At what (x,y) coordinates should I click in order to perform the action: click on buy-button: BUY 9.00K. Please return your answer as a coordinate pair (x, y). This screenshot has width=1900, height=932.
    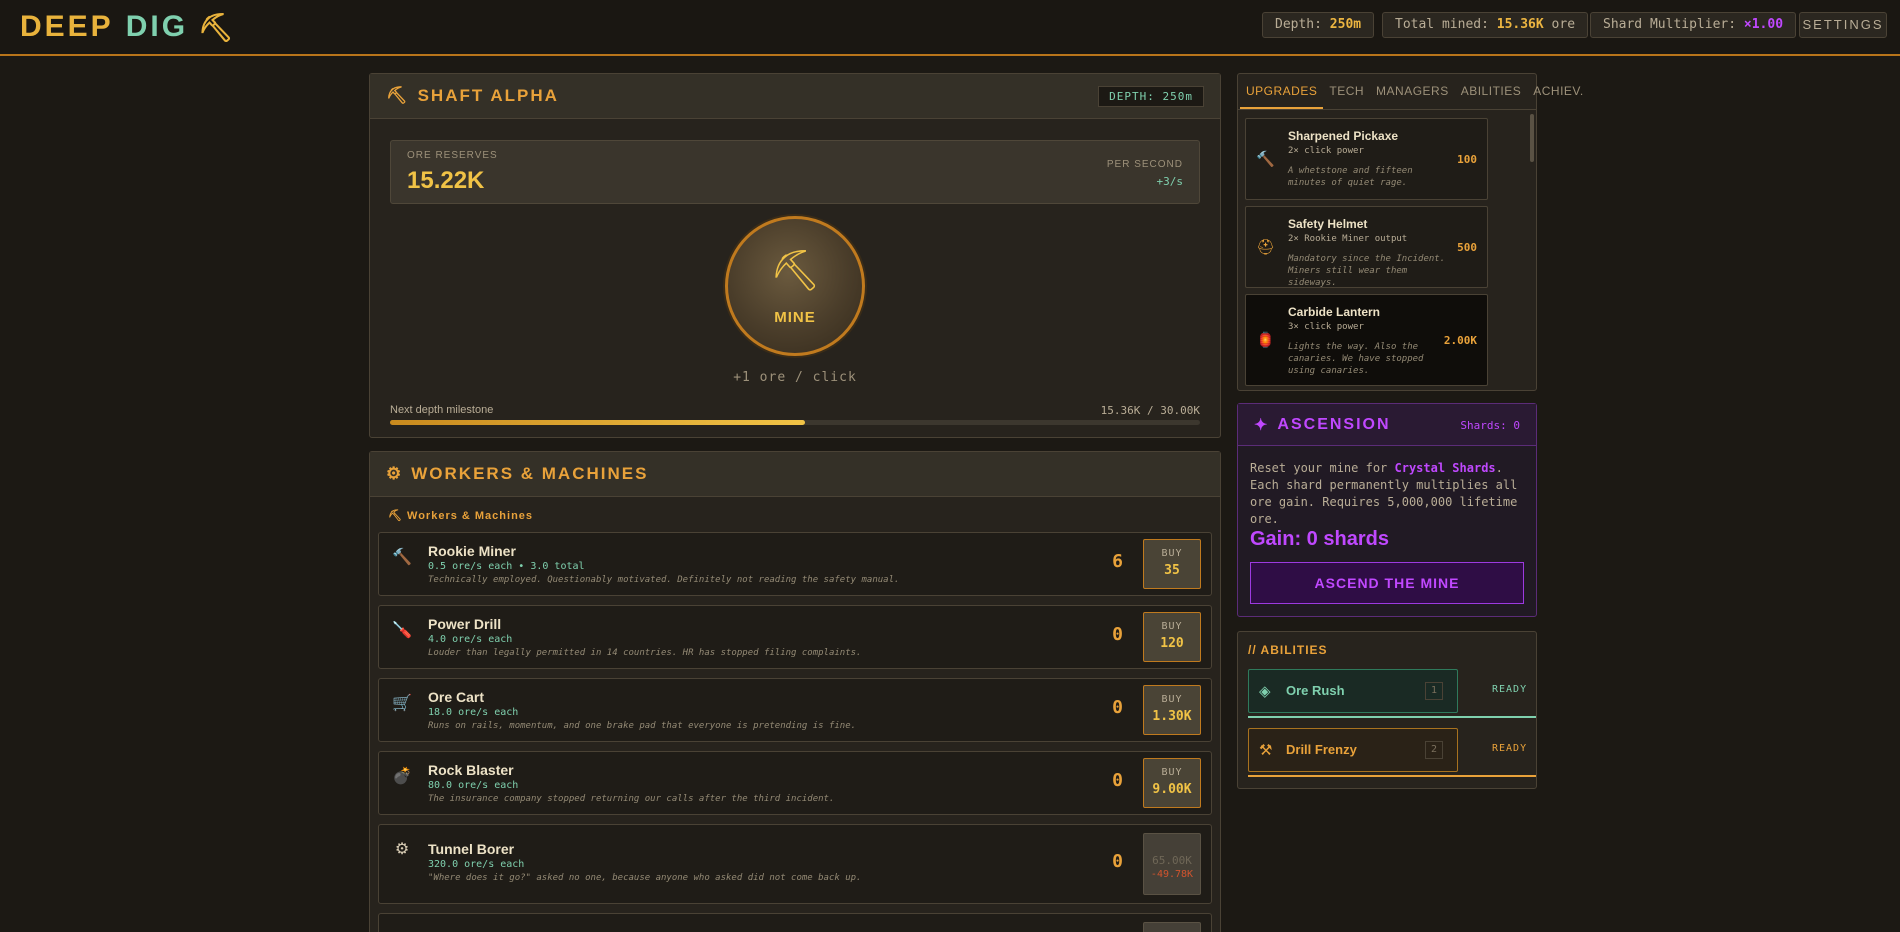
    Looking at the image, I should click on (1172, 783).